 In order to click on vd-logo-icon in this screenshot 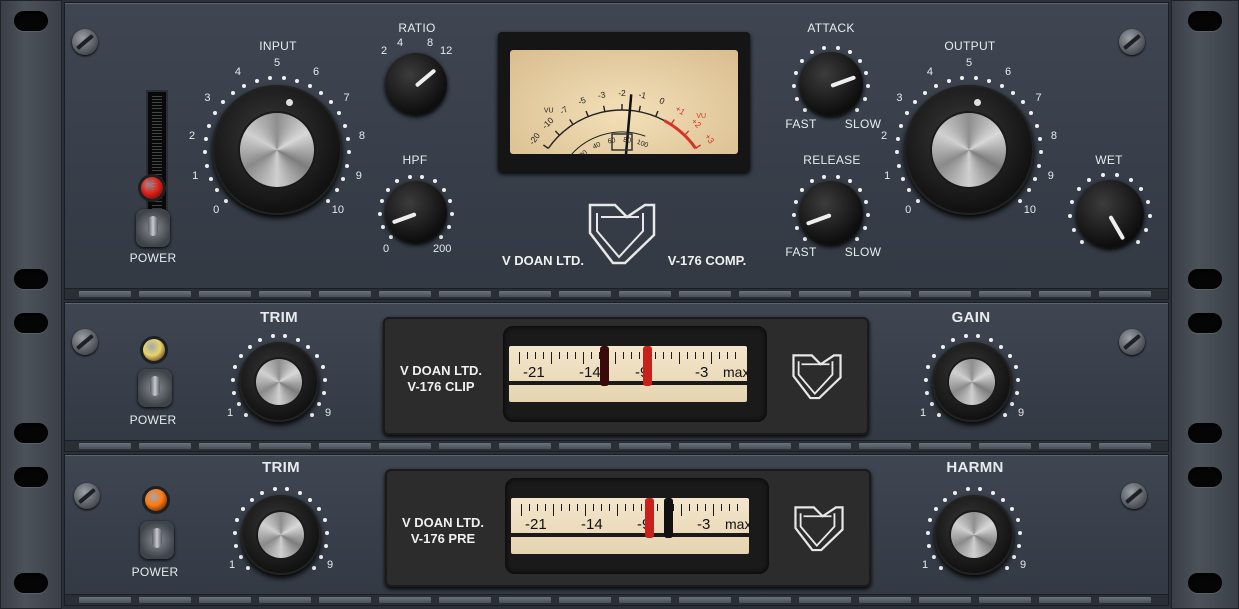, I will do `click(817, 377)`.